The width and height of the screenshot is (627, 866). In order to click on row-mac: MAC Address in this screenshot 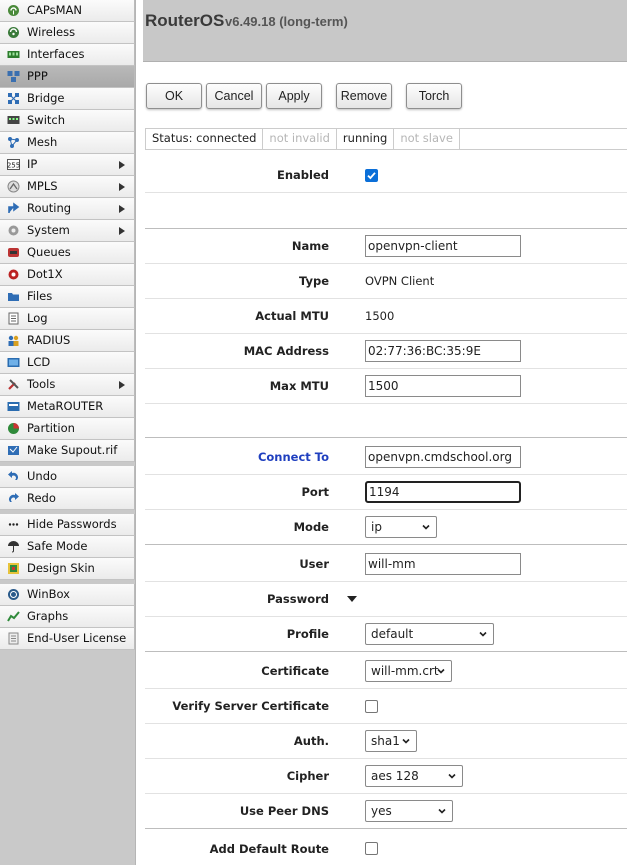, I will do `click(386, 351)`.